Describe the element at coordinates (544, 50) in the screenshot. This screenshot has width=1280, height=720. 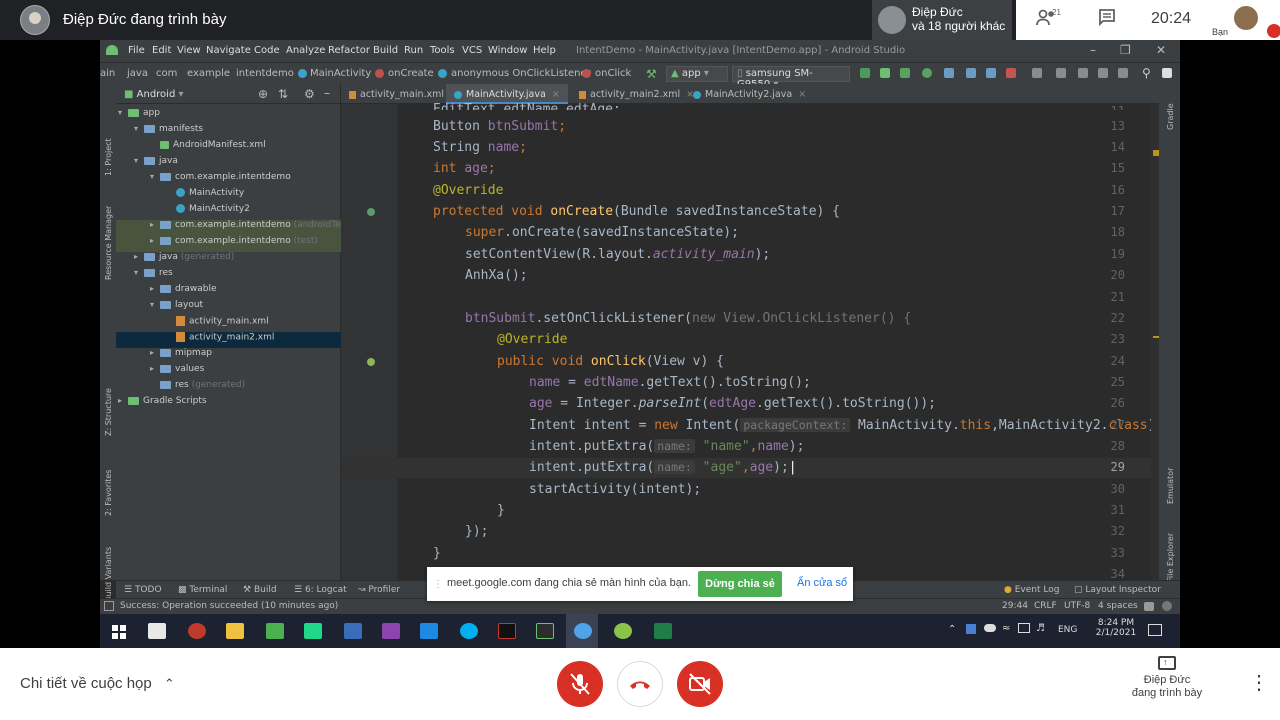
I see `menu-help: Help` at that location.